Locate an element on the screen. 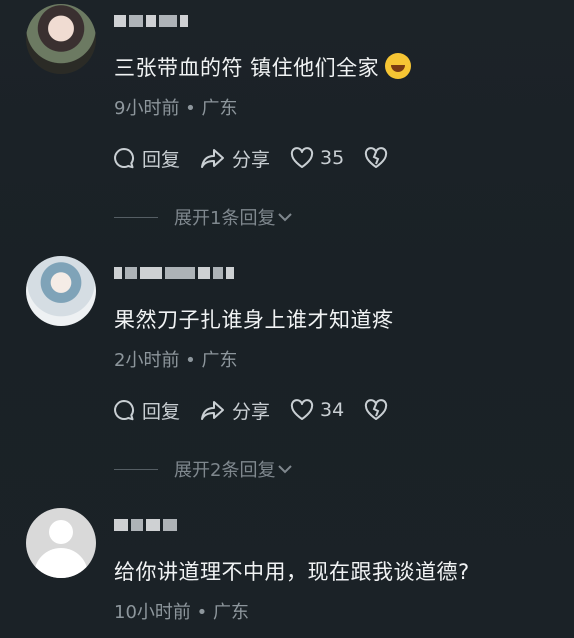 The width and height of the screenshot is (574, 638). comment-actions: 回复 分享 34 is located at coordinates (263, 410).